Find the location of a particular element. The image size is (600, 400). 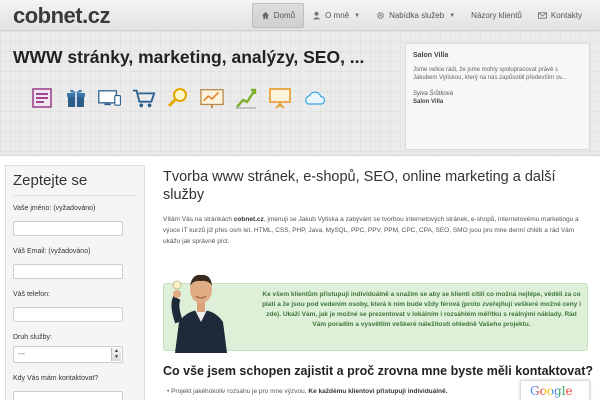

testimonial-company: Salon Villa is located at coordinates (428, 102).